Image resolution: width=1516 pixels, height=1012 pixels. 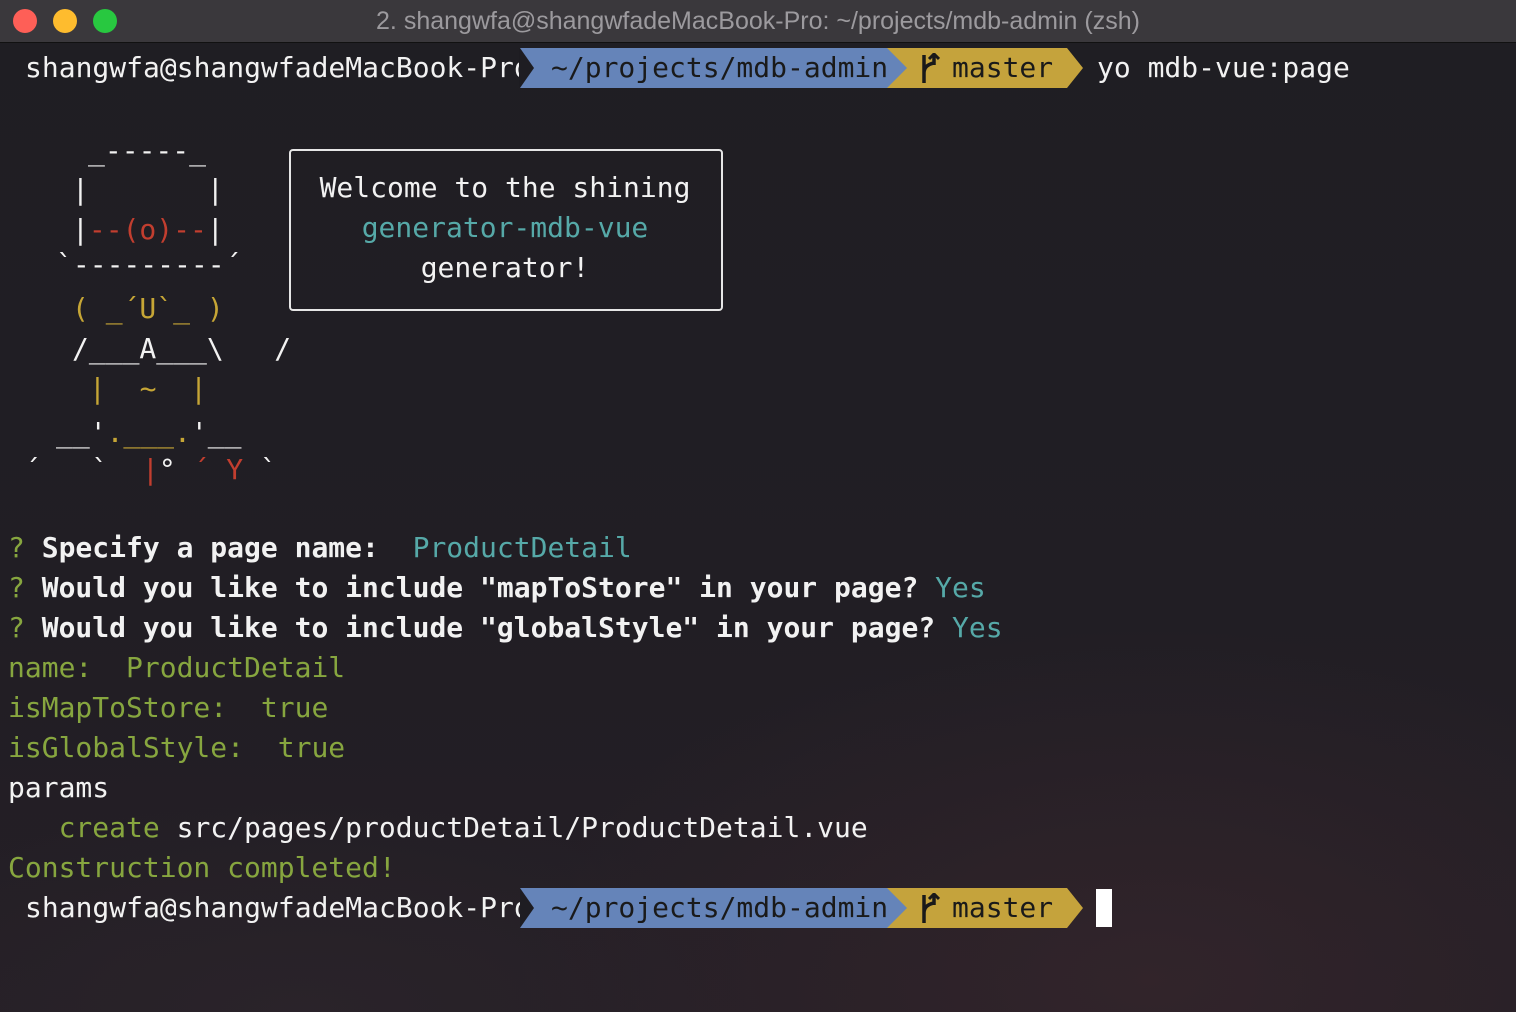 What do you see at coordinates (505, 187) in the screenshot?
I see `welcome-line: Welcome to the shining` at bounding box center [505, 187].